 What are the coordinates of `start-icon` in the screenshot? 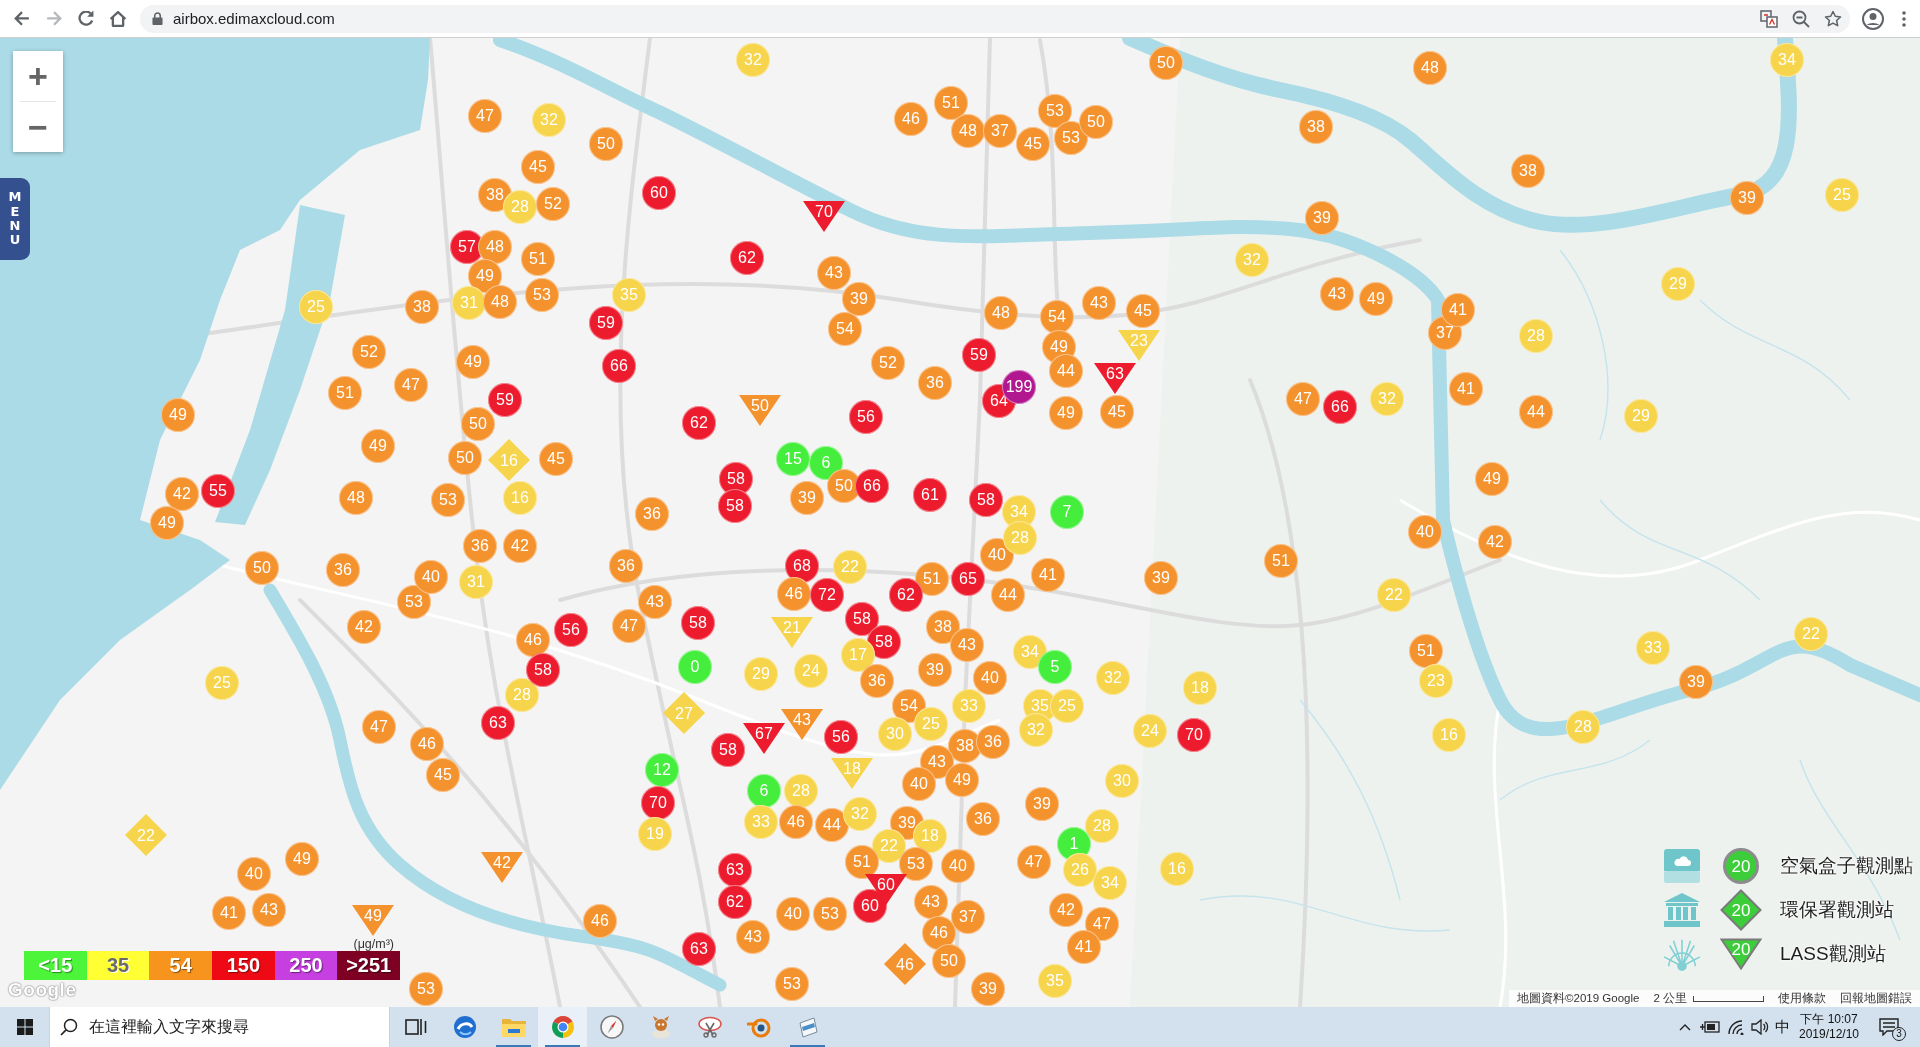 It's located at (24, 1027).